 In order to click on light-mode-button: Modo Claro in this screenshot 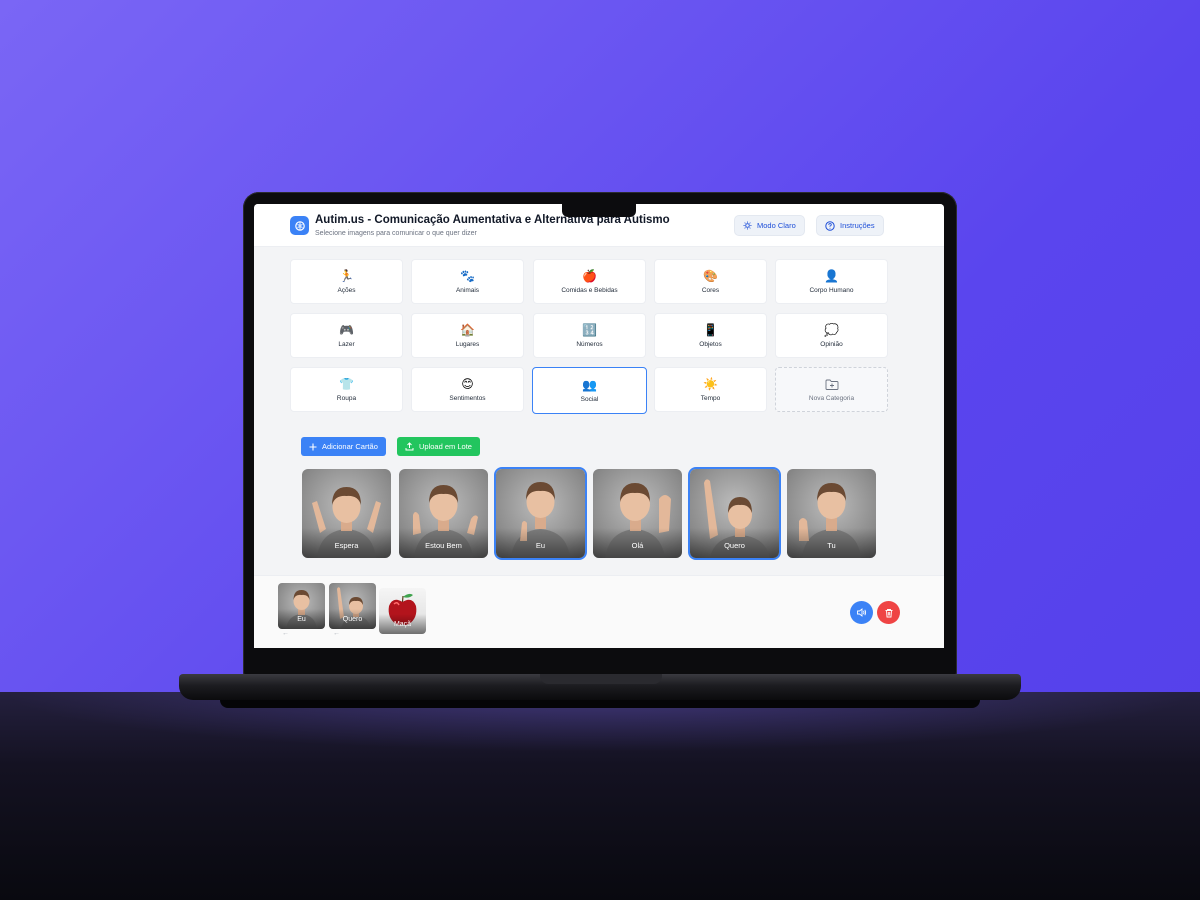, I will do `click(769, 225)`.